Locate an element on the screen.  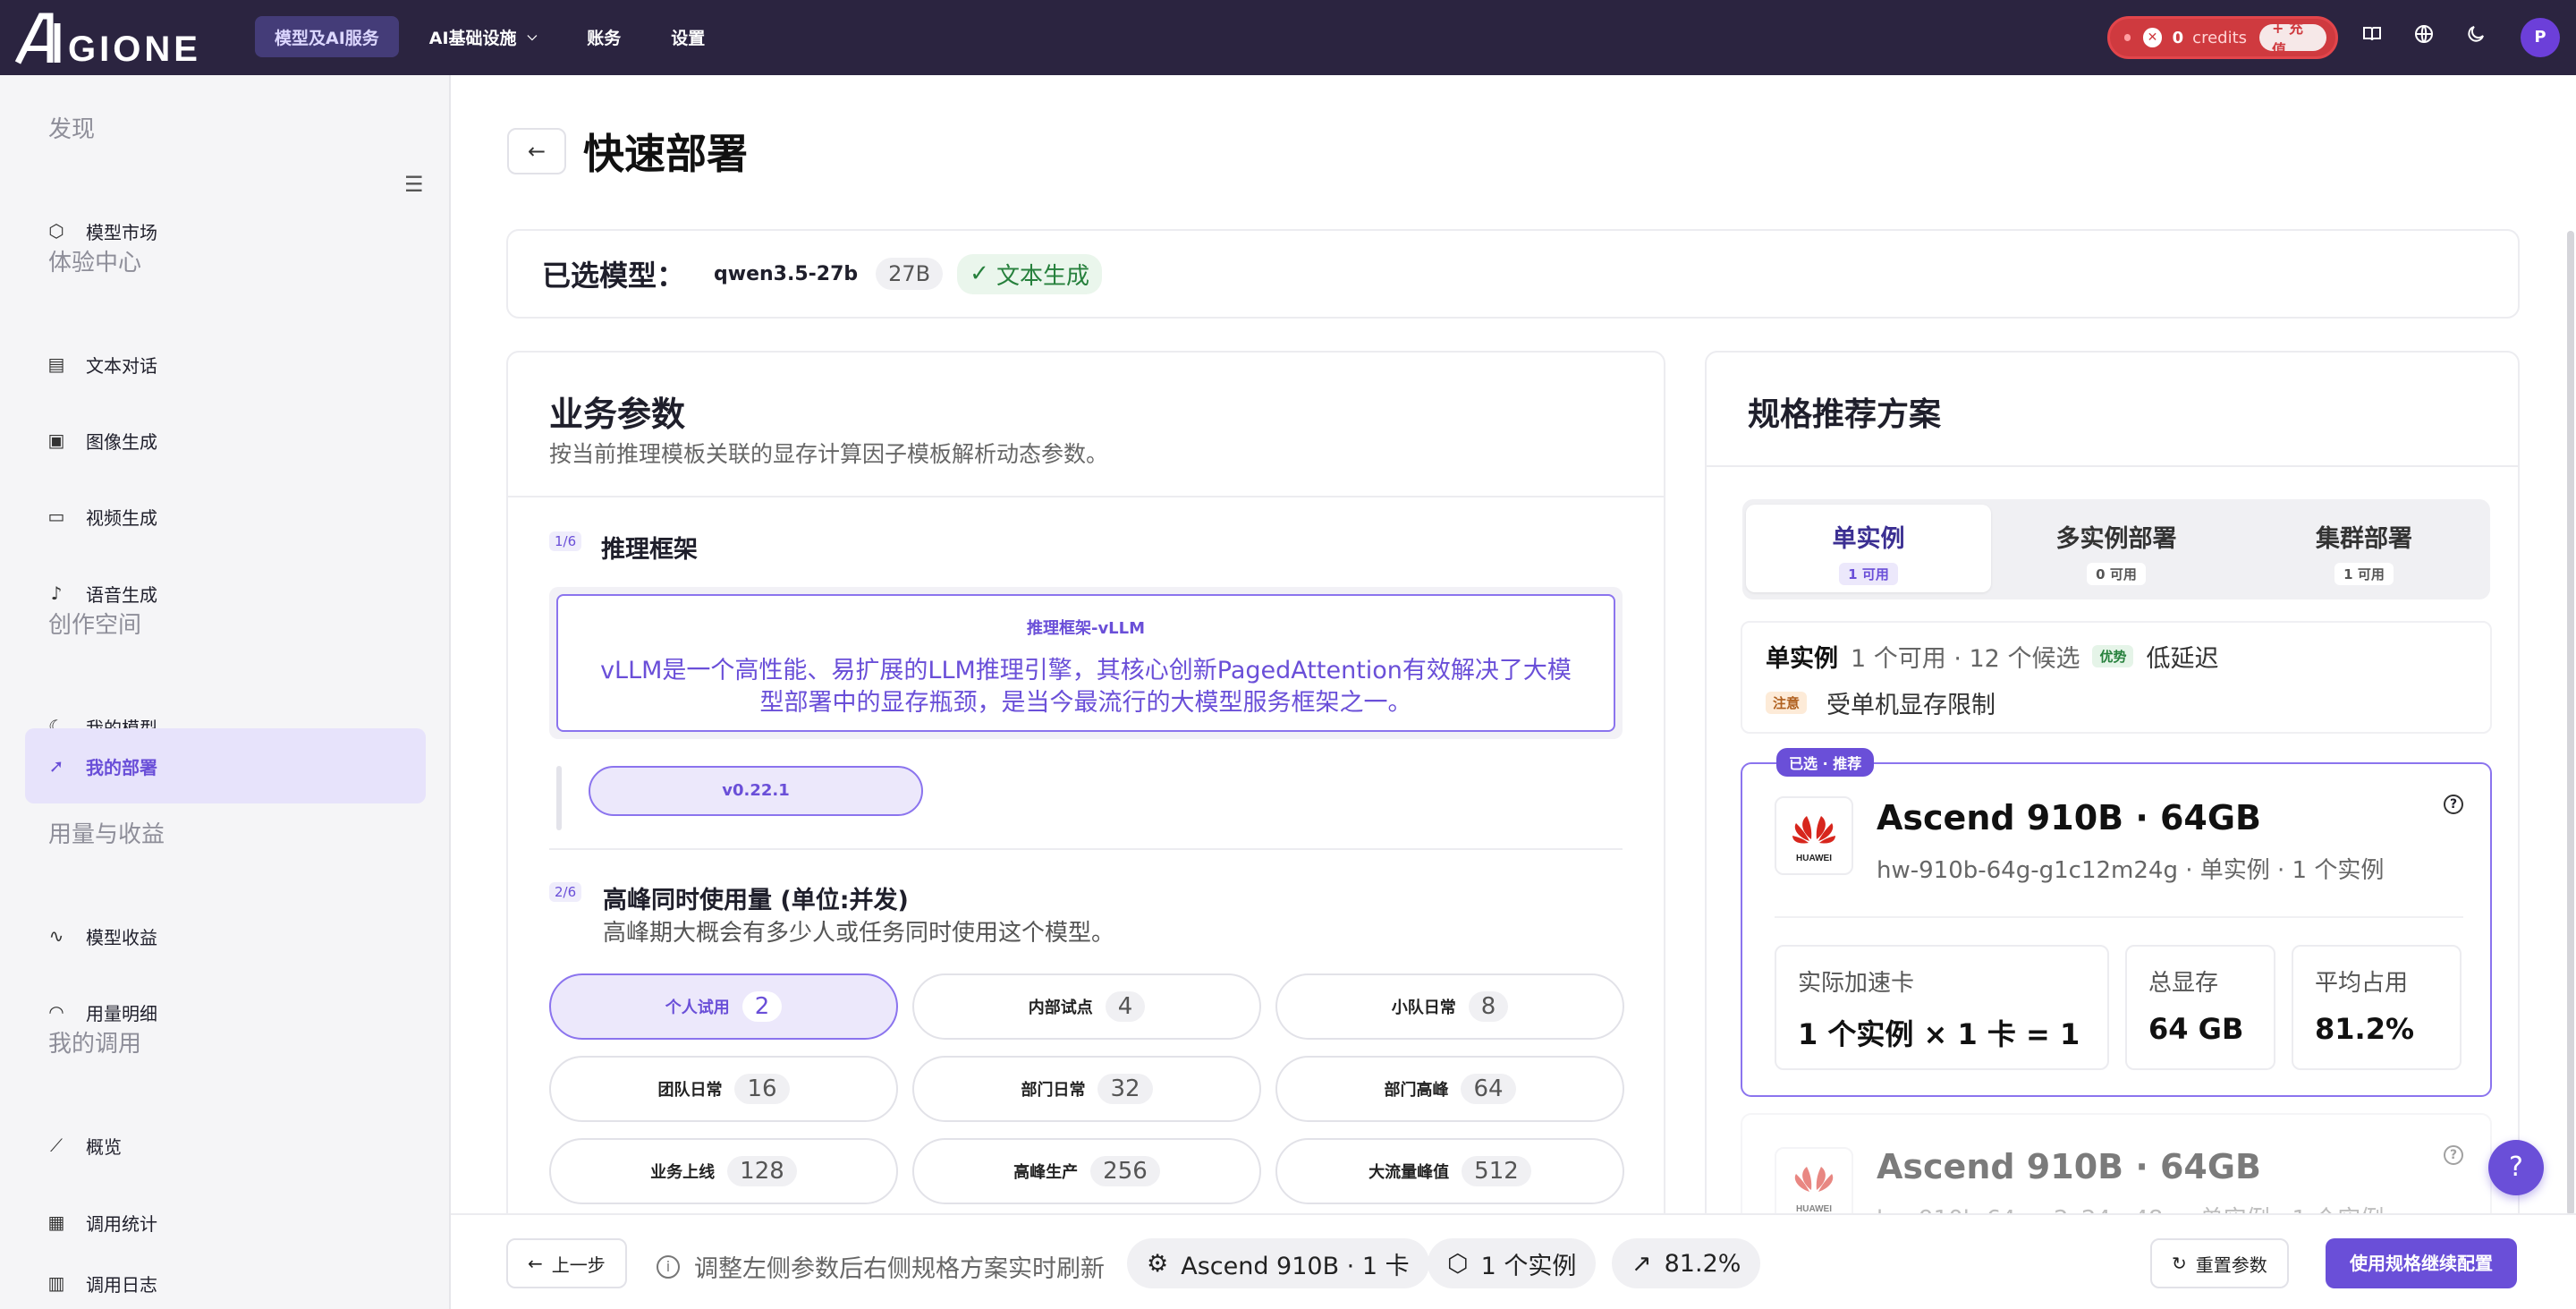
prev-step-button: ← 上一步 is located at coordinates (566, 1263).